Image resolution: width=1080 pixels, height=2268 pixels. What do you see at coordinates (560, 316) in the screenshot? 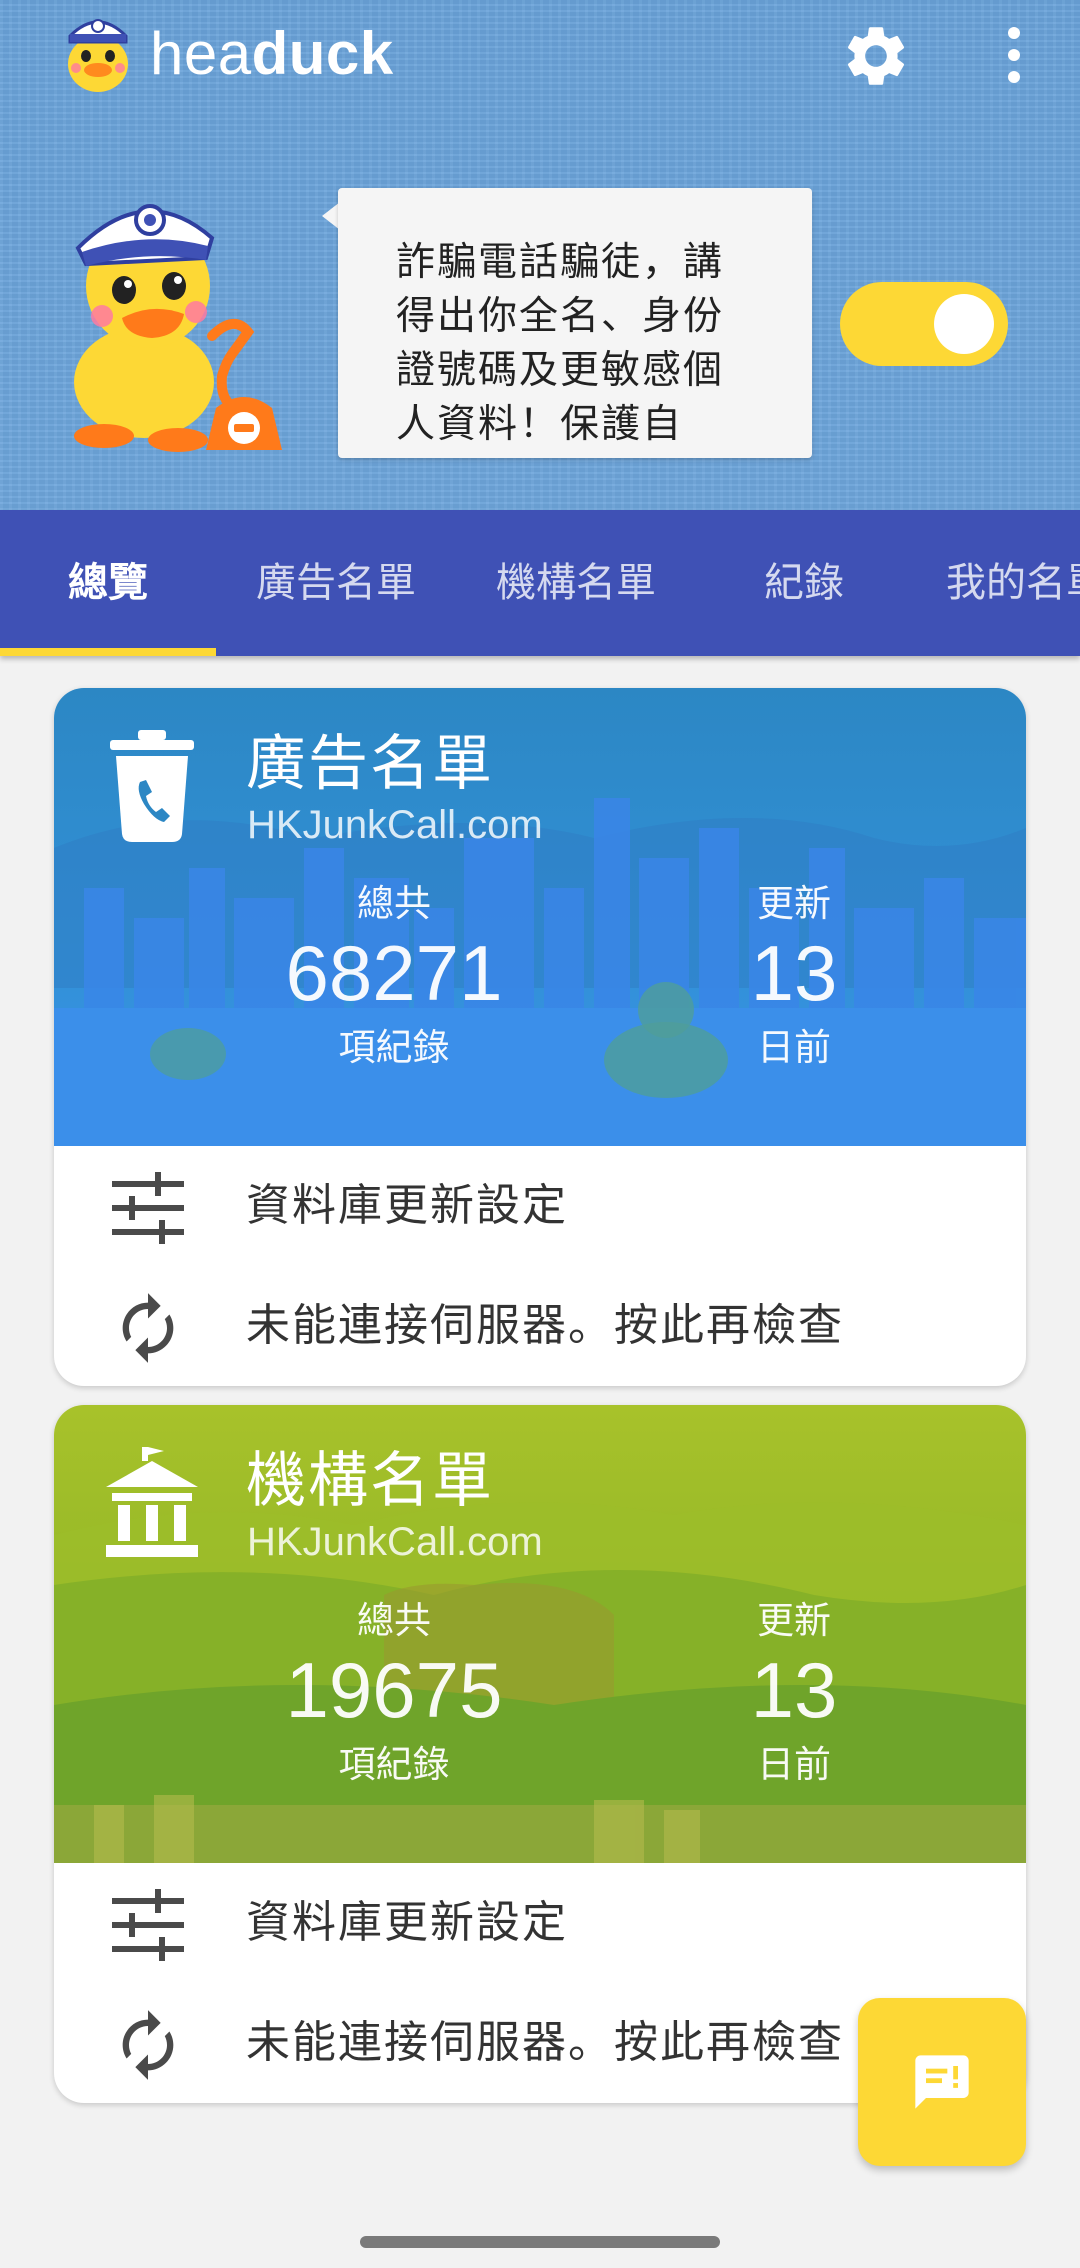
I see `bubble-line: 得出你全名、身份` at bounding box center [560, 316].